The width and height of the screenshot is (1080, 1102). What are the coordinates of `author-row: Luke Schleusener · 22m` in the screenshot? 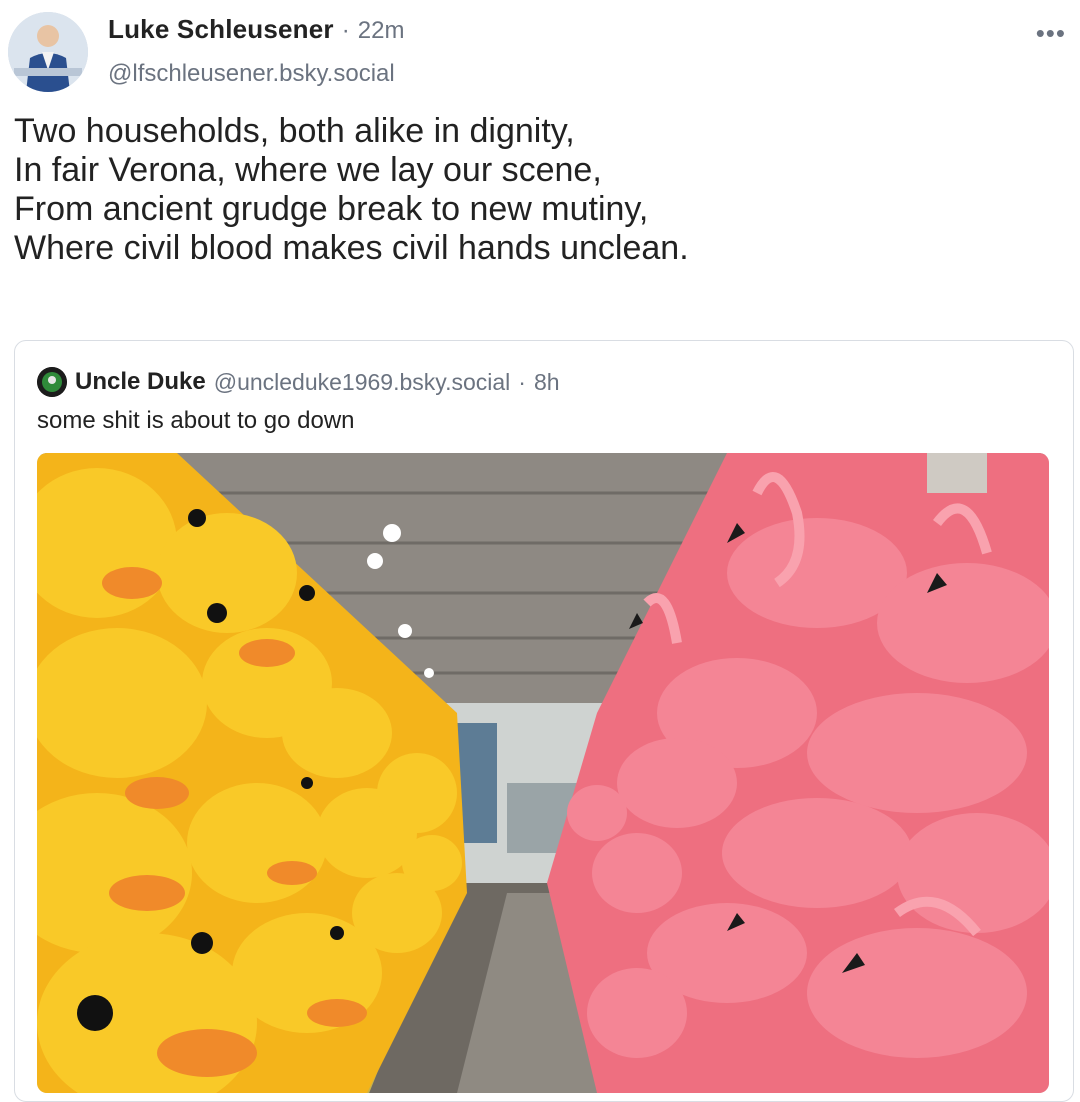 It's located at (256, 29).